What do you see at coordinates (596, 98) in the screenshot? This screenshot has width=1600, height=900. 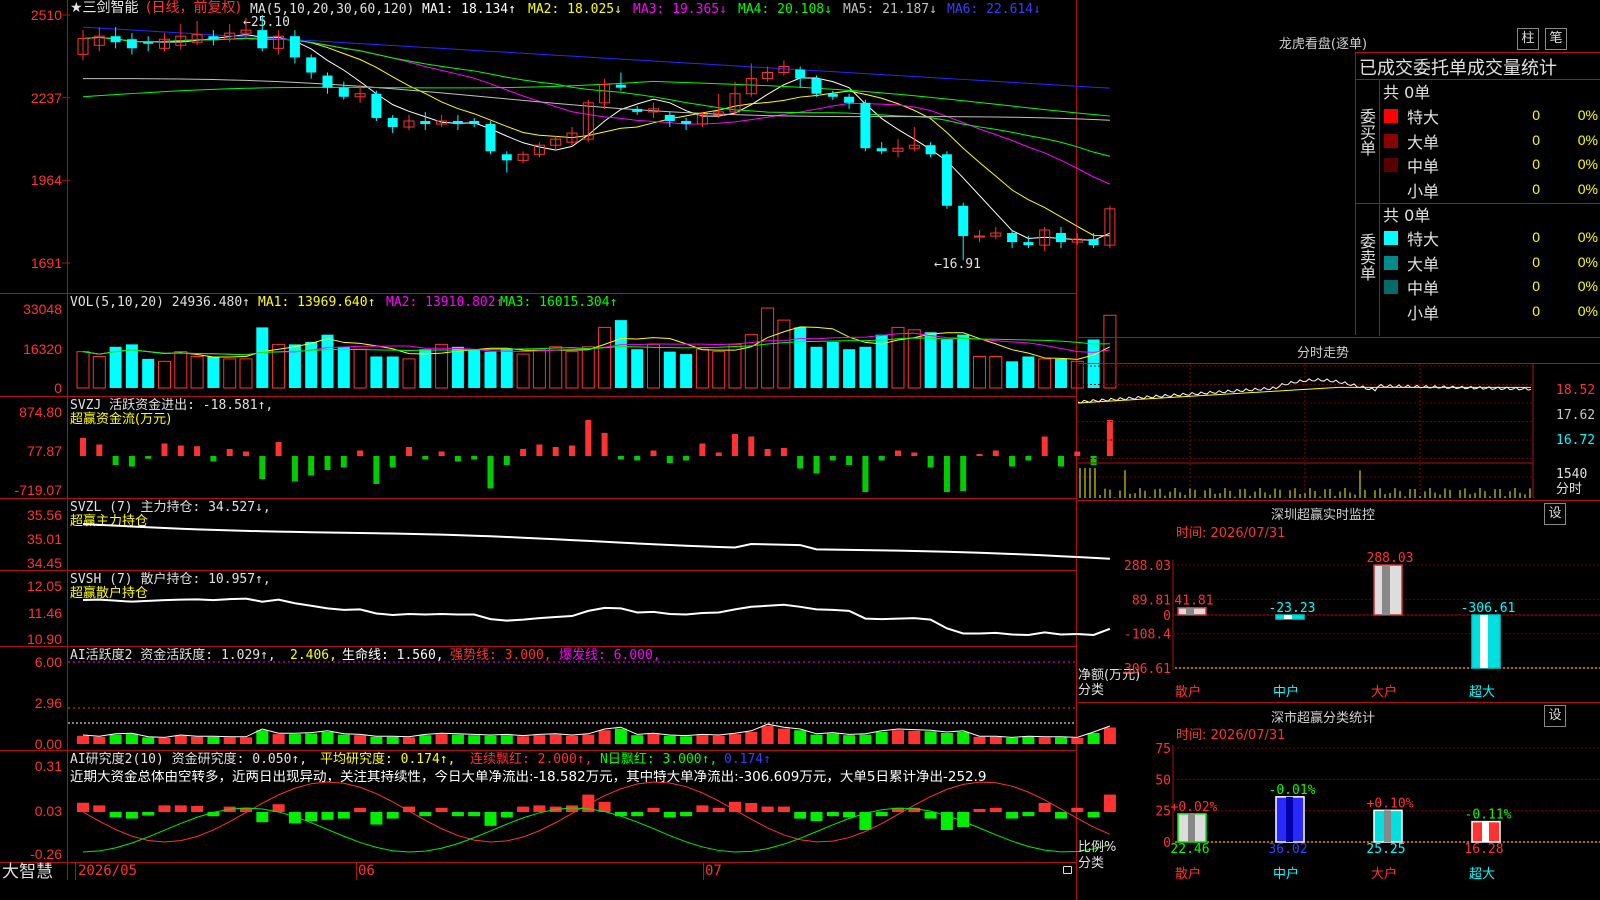 I see `ma-green-line` at bounding box center [596, 98].